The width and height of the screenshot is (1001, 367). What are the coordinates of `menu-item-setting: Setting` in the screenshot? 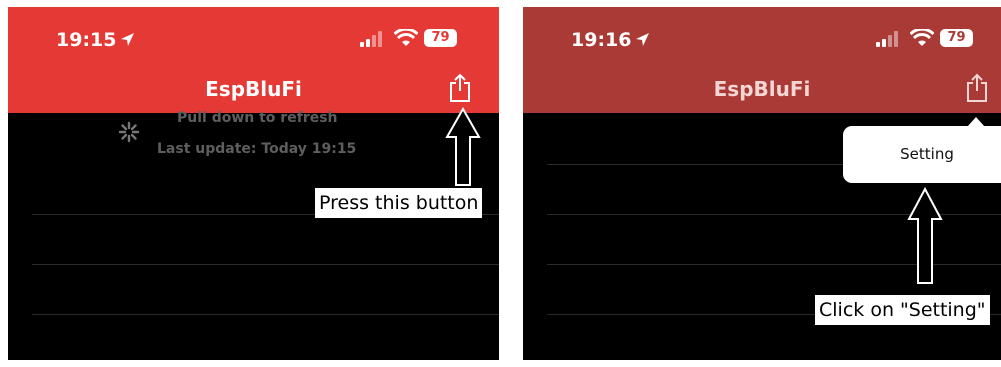 It's located at (922, 154).